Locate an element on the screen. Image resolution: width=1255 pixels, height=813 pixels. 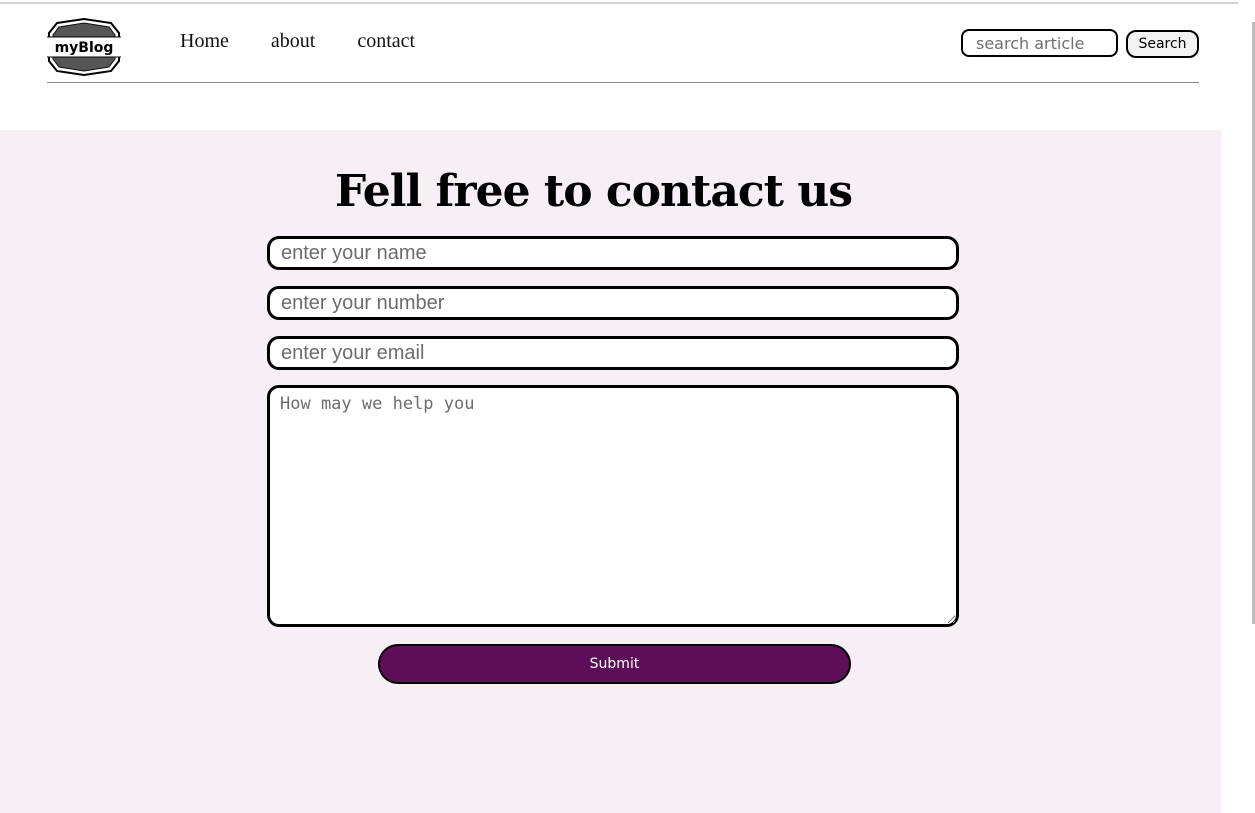
email-field is located at coordinates (613, 353).